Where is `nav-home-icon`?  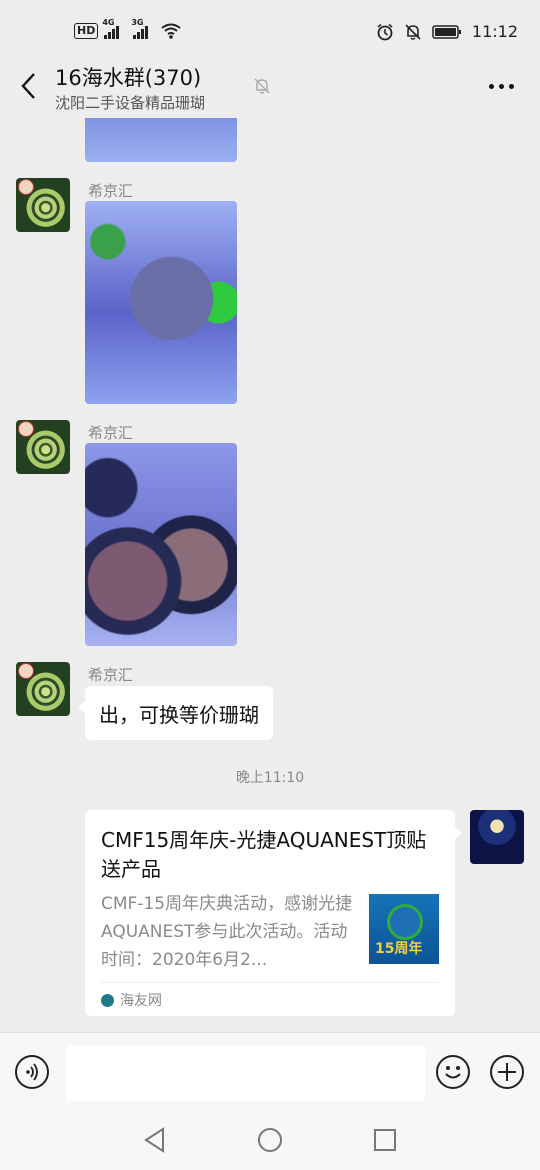
nav-home-icon is located at coordinates (270, 1140).